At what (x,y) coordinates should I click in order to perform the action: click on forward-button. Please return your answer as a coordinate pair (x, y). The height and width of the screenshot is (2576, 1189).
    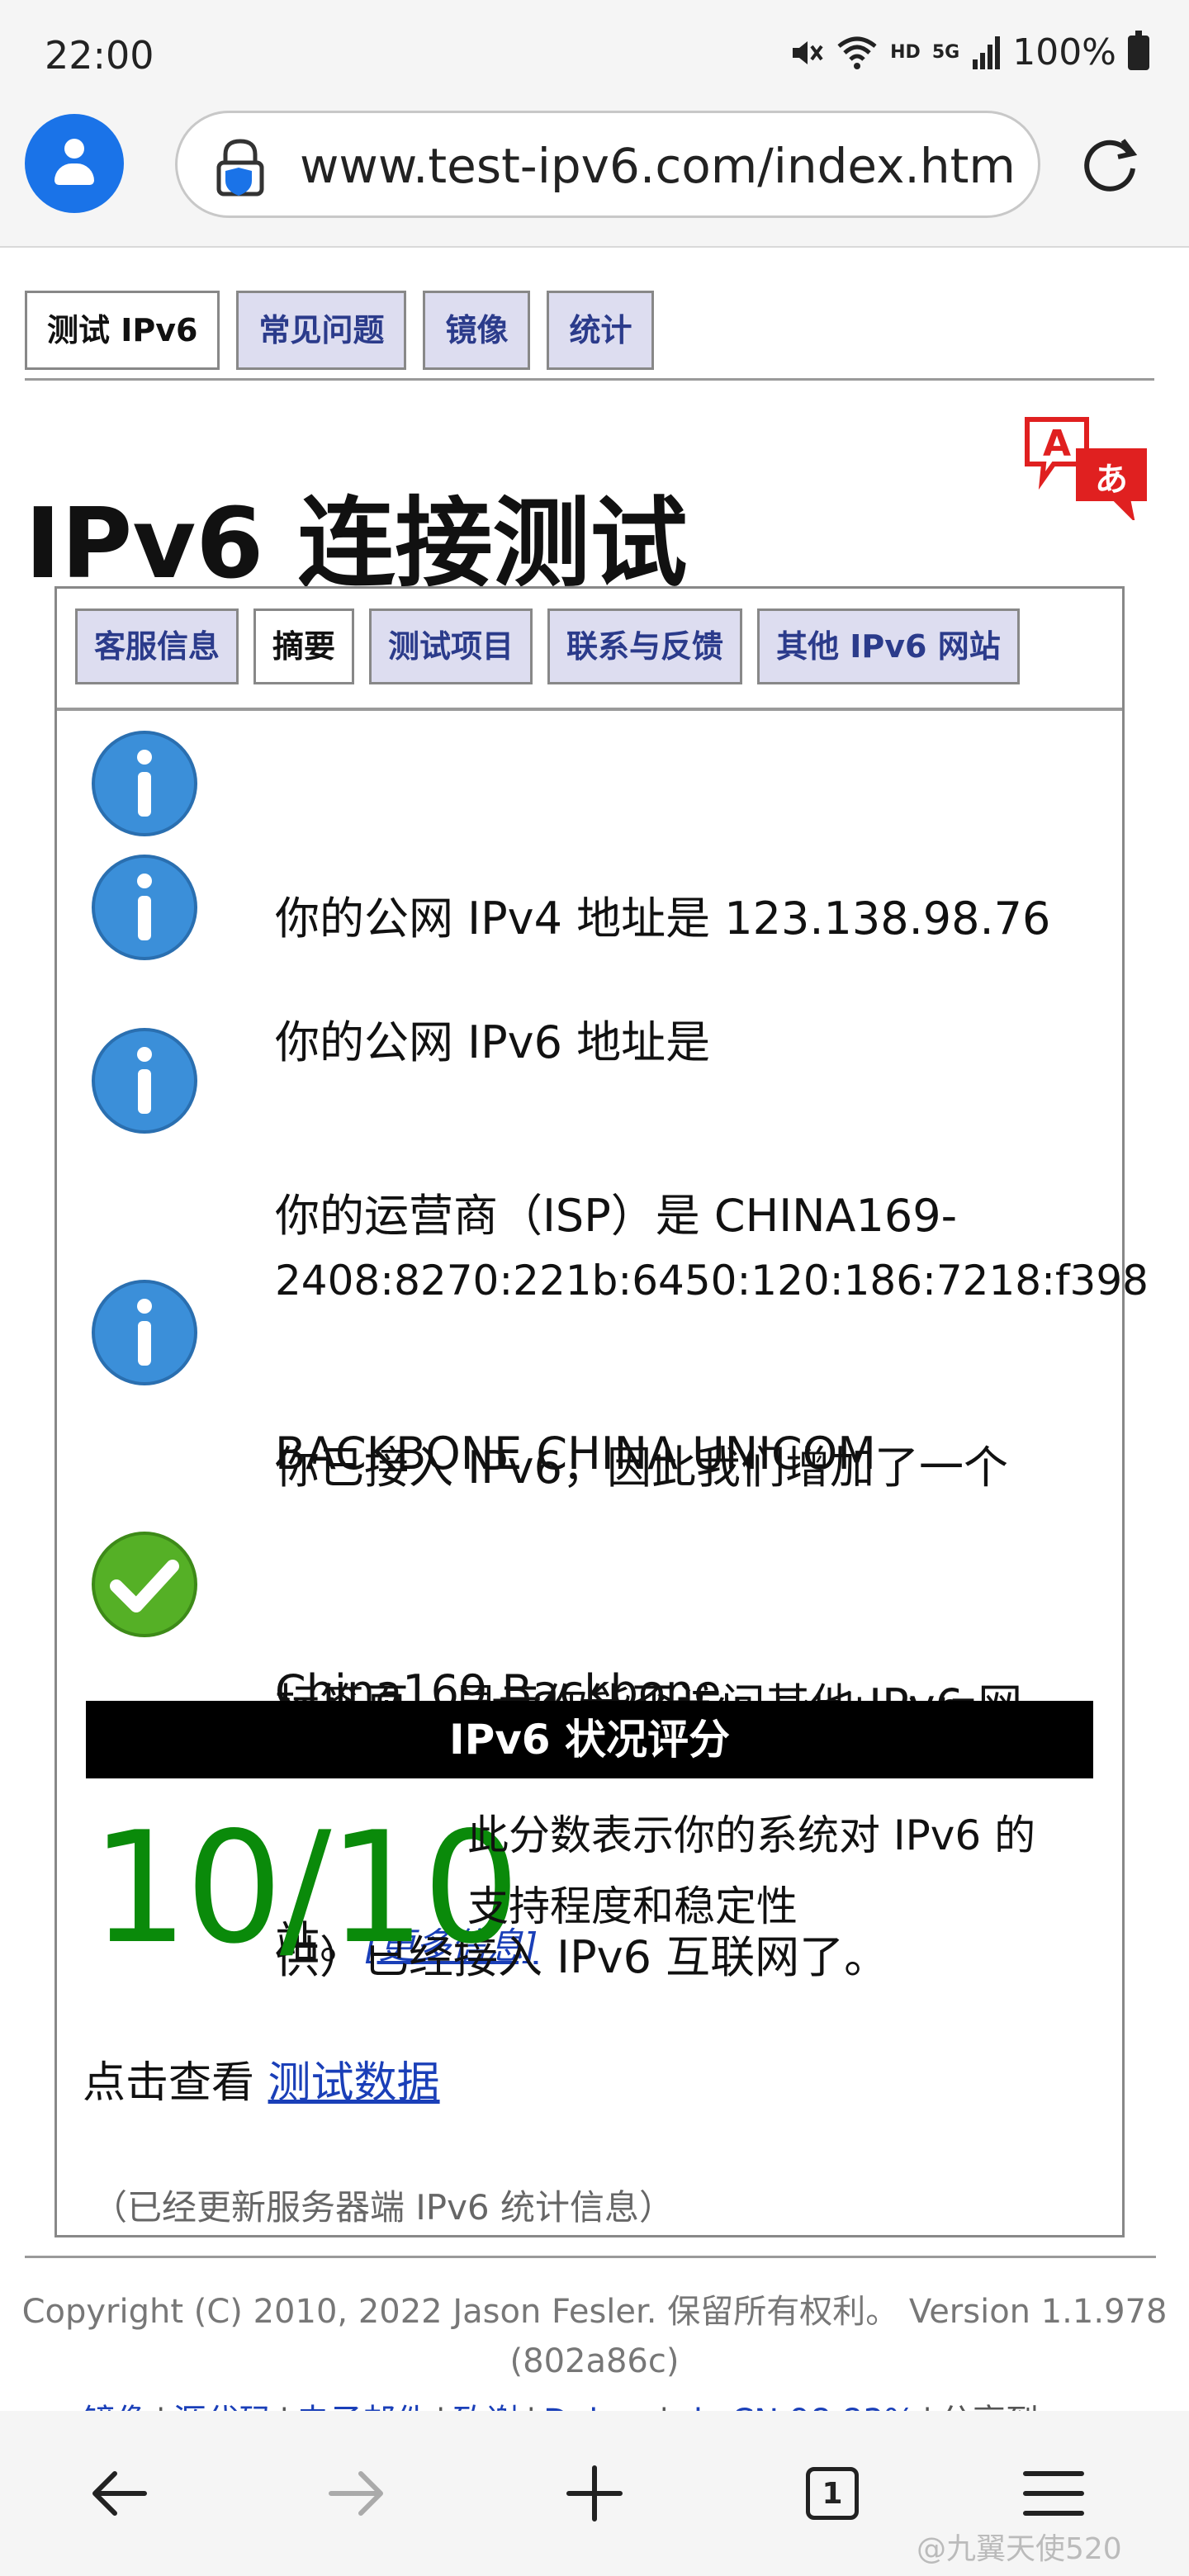
    Looking at the image, I should click on (356, 2493).